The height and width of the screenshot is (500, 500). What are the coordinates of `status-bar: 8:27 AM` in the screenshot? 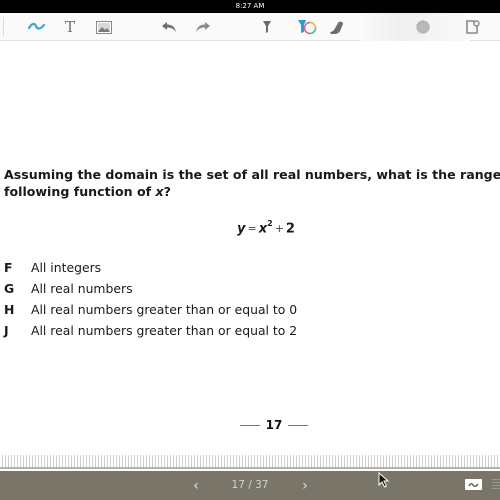 It's located at (250, 6).